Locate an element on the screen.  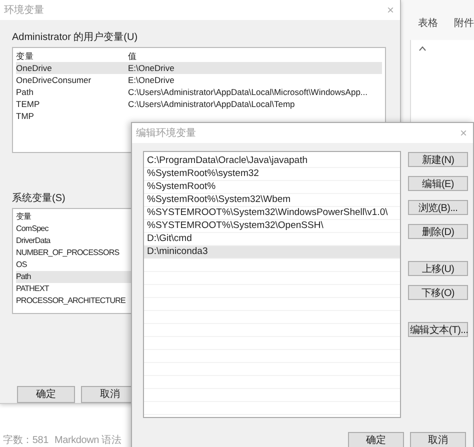
dialog-button: 取消 is located at coordinates (438, 439).